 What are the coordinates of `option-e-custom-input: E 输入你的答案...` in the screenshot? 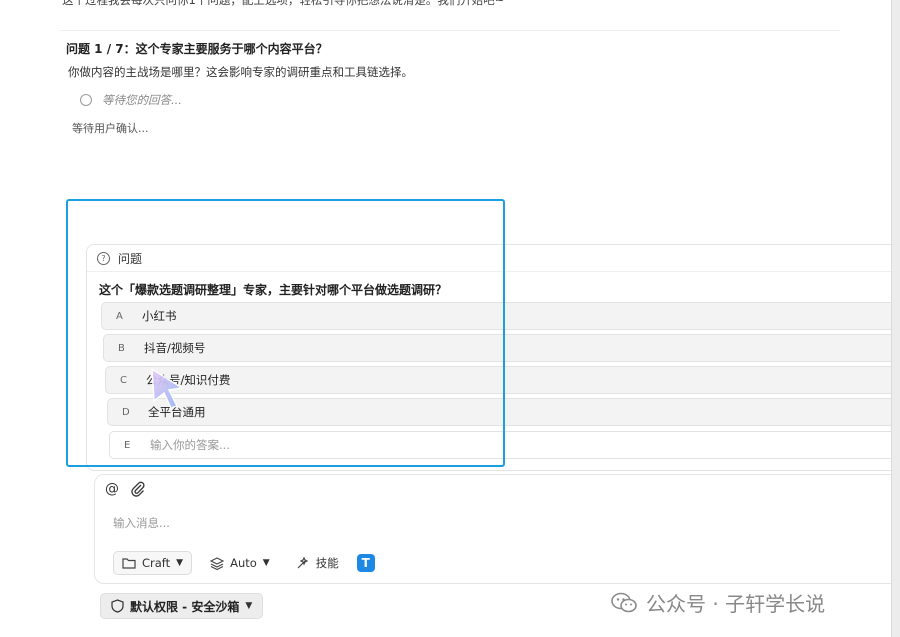 It's located at (504, 445).